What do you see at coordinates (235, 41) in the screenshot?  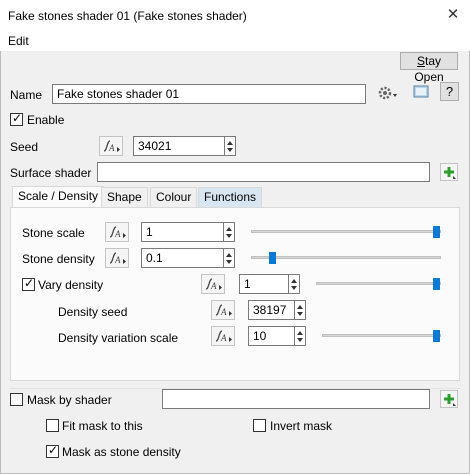 I see `menu-bar` at bounding box center [235, 41].